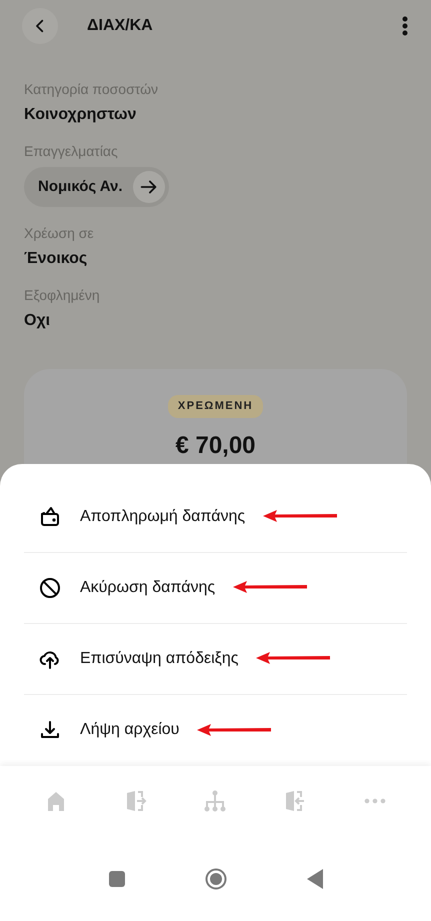 This screenshot has width=431, height=921. I want to click on screen-title: ΔΙΑΧ/ΚΑ, so click(120, 26).